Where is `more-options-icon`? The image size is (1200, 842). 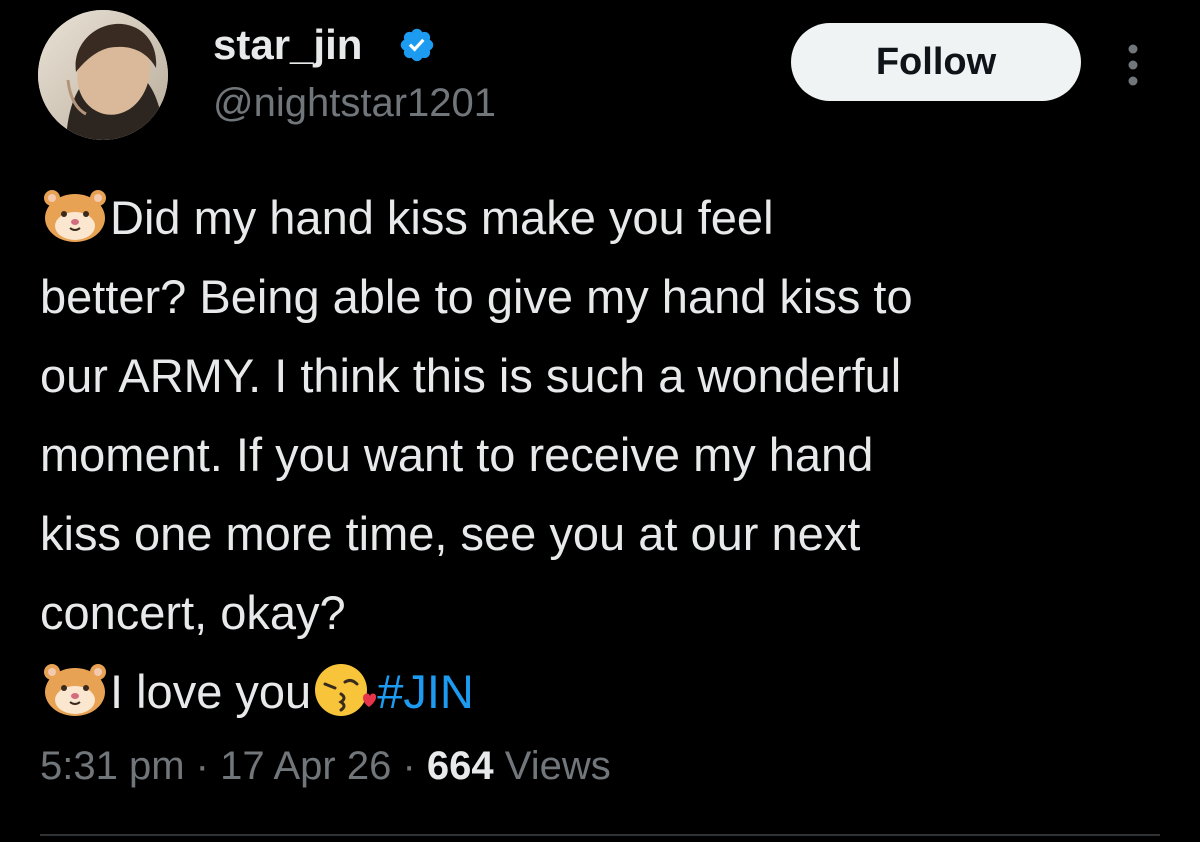 more-options-icon is located at coordinates (1133, 65).